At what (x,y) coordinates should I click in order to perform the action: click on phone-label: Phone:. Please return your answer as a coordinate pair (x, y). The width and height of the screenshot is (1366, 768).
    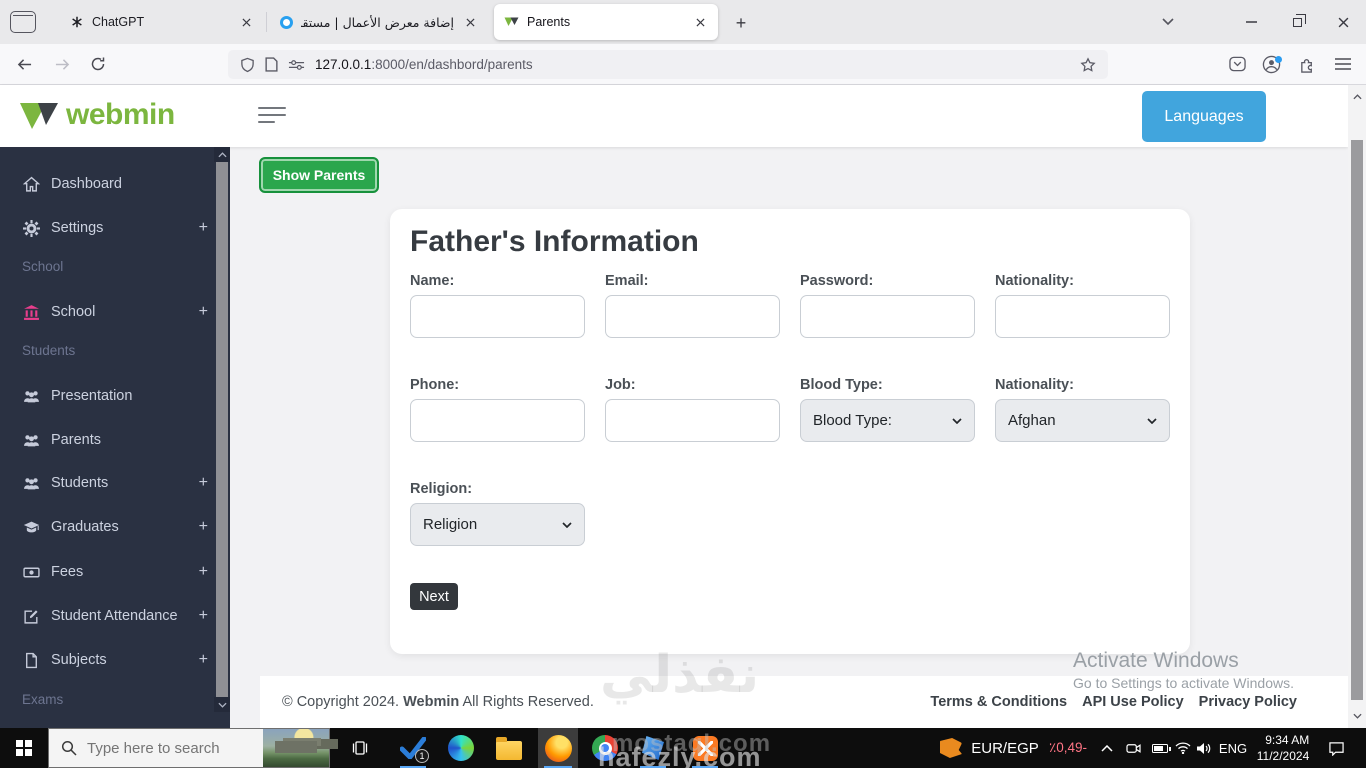
    Looking at the image, I should click on (435, 385).